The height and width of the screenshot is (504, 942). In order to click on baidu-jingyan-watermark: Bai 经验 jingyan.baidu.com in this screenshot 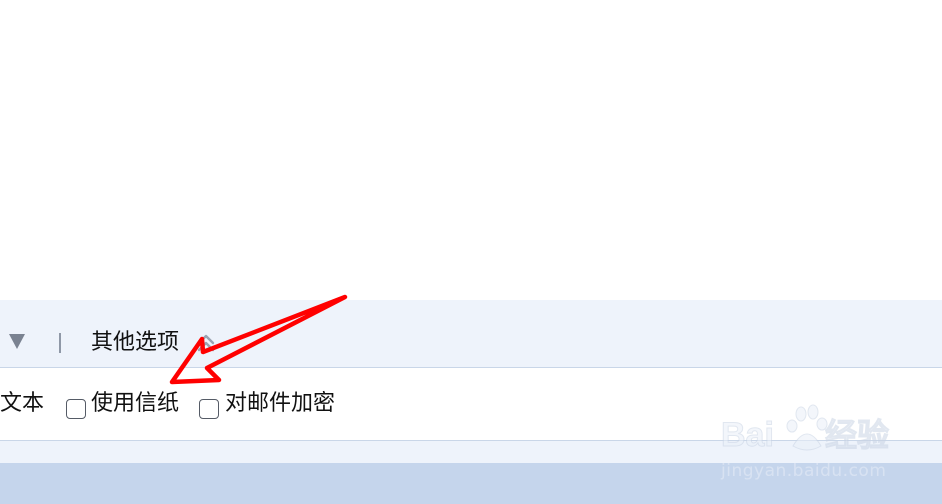, I will do `click(806, 442)`.